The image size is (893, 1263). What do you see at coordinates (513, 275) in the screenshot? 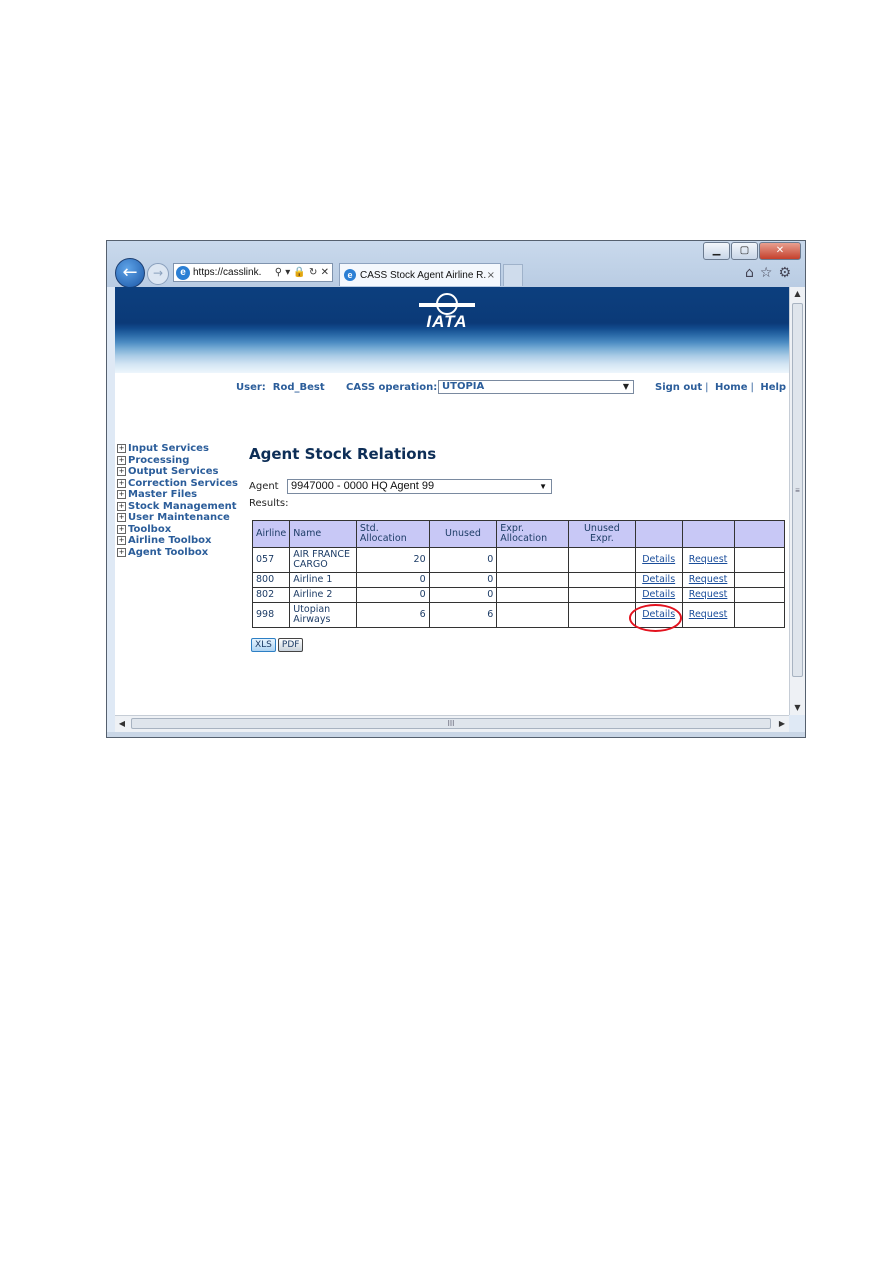
I see `new-tab-button` at bounding box center [513, 275].